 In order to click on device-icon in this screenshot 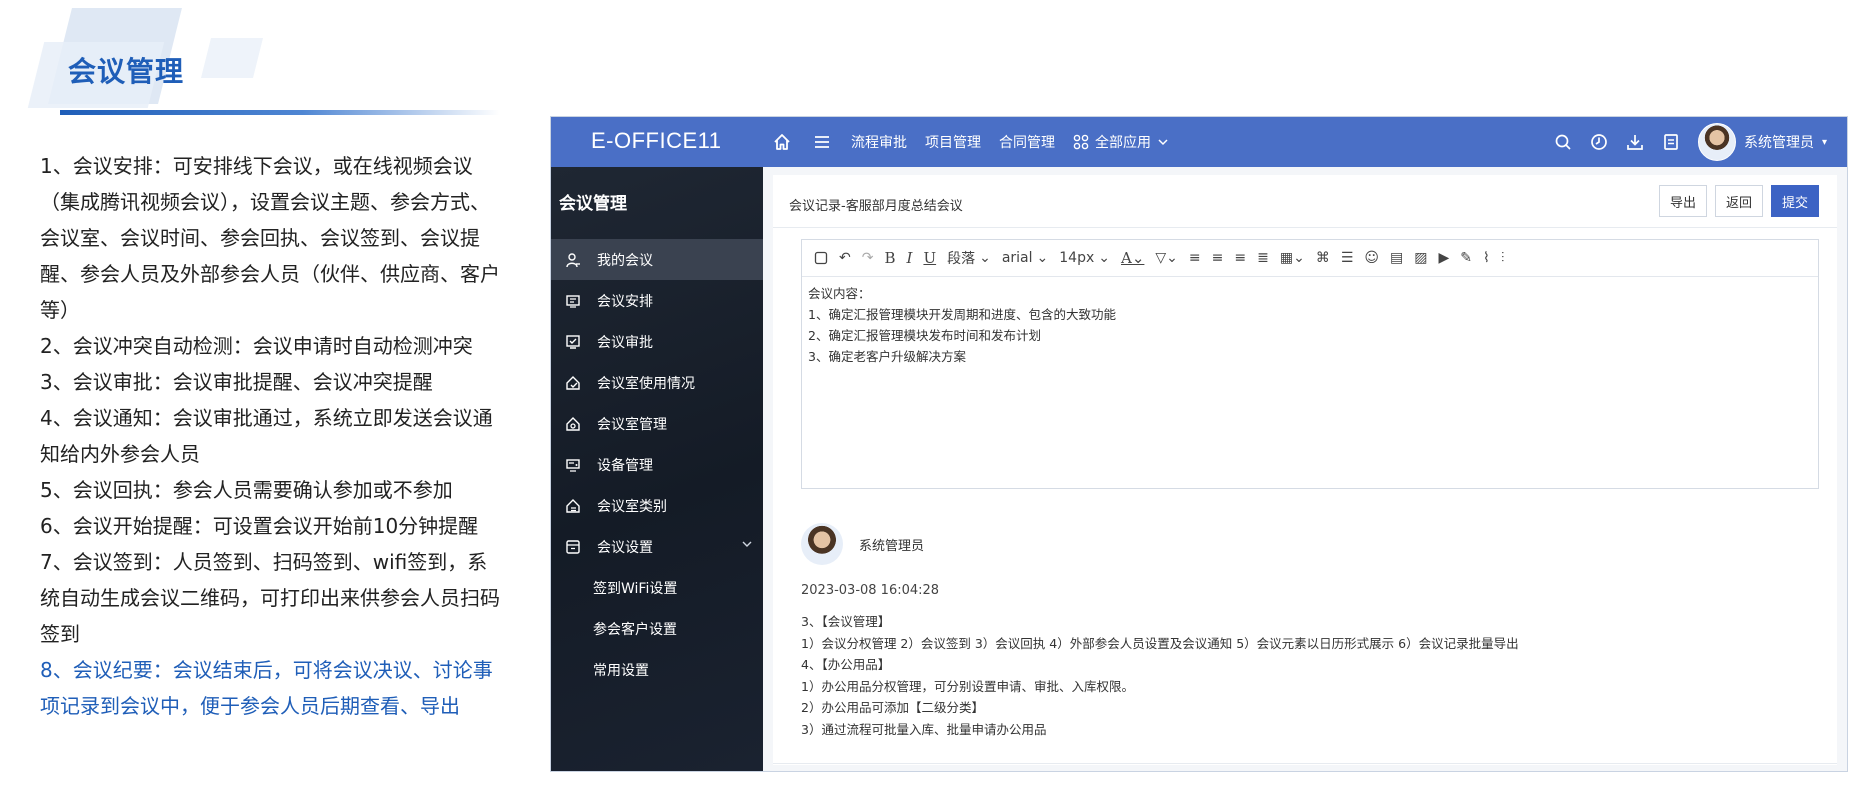, I will do `click(573, 465)`.